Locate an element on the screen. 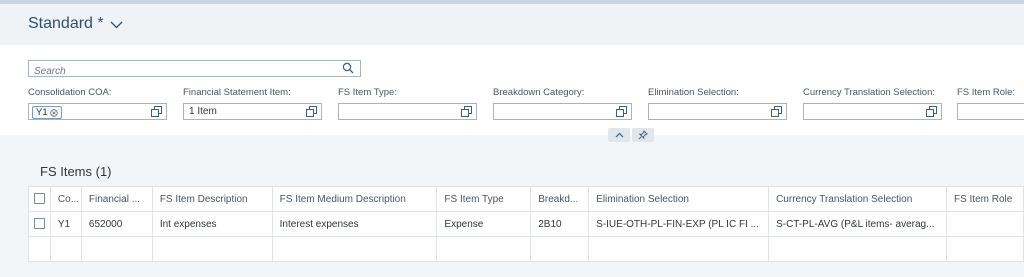 Image resolution: width=1024 pixels, height=277 pixels. filter-label-fs-item-role: FS Item Role: is located at coordinates (986, 92).